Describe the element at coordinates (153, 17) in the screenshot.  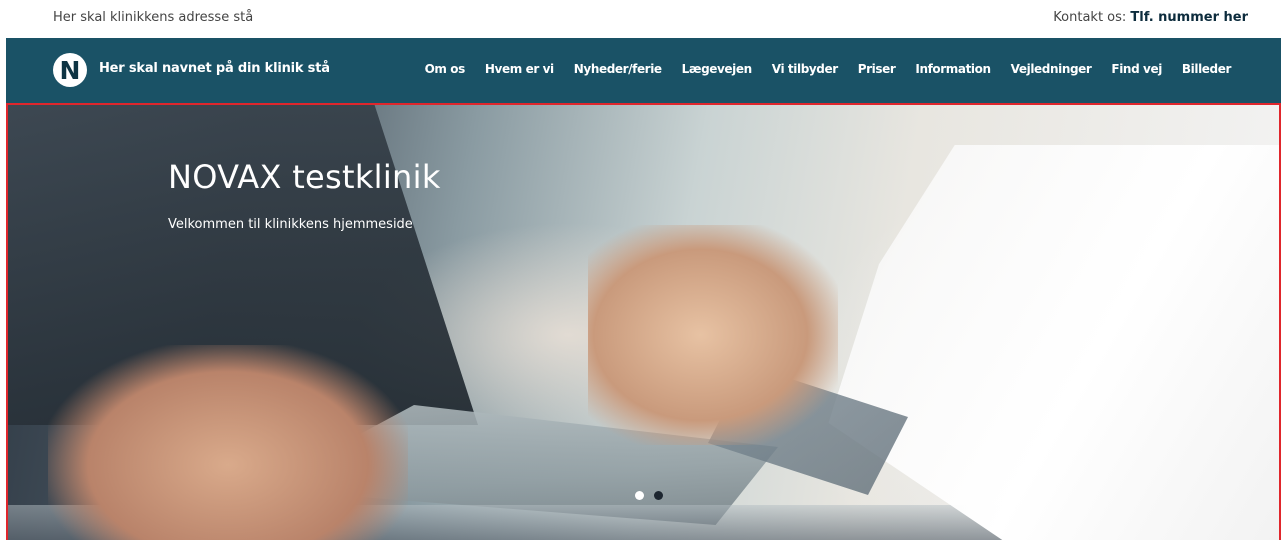
I see `clinic-address: Her skal klinikkens adresse stå` at that location.